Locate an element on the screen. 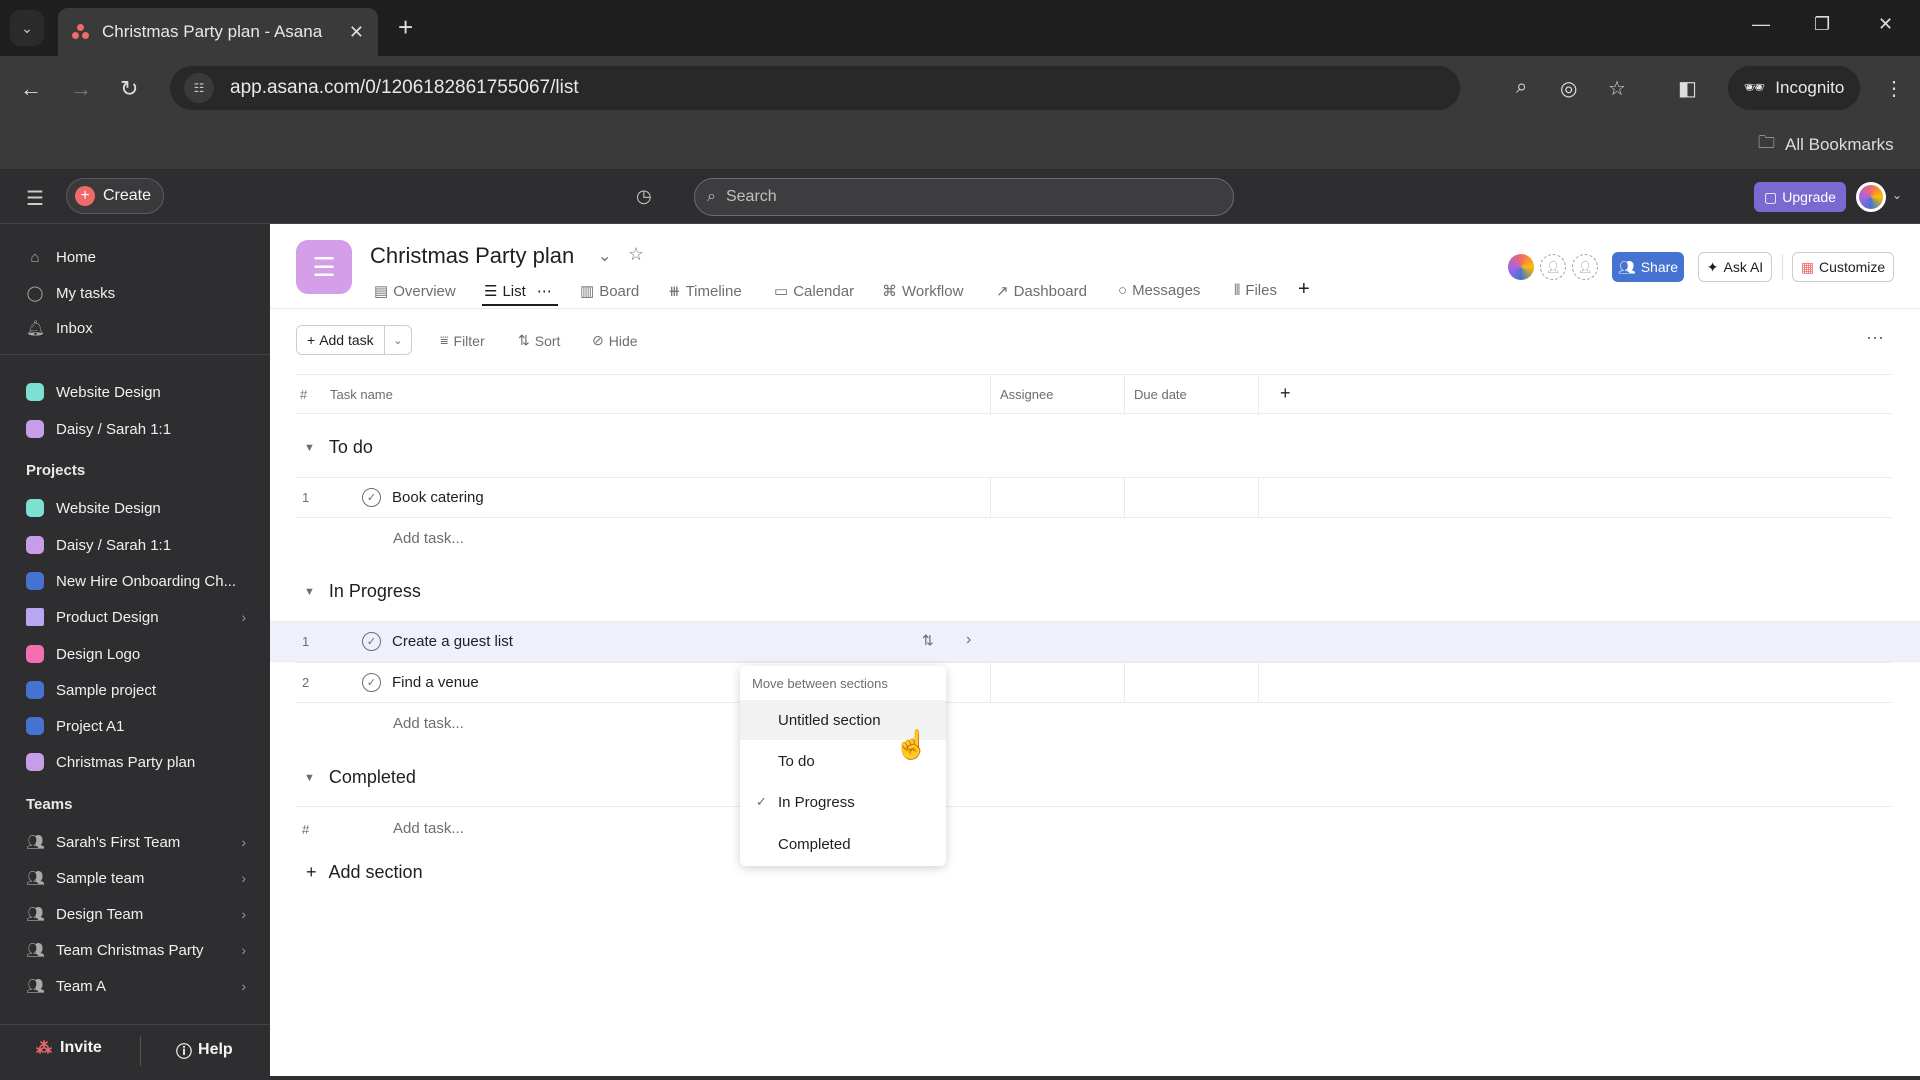 This screenshot has width=1920, height=1080. tab-calendar: ▭ Calendar is located at coordinates (814, 291).